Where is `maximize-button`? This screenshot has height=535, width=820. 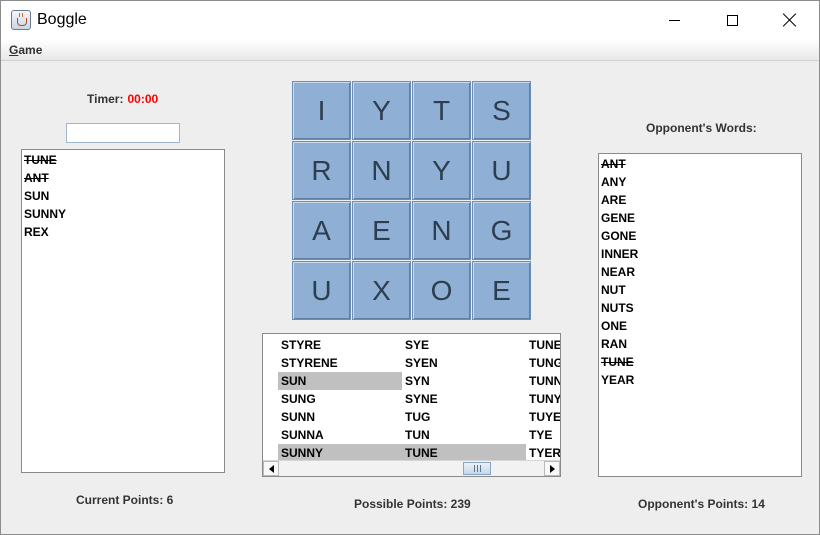 maximize-button is located at coordinates (732, 20).